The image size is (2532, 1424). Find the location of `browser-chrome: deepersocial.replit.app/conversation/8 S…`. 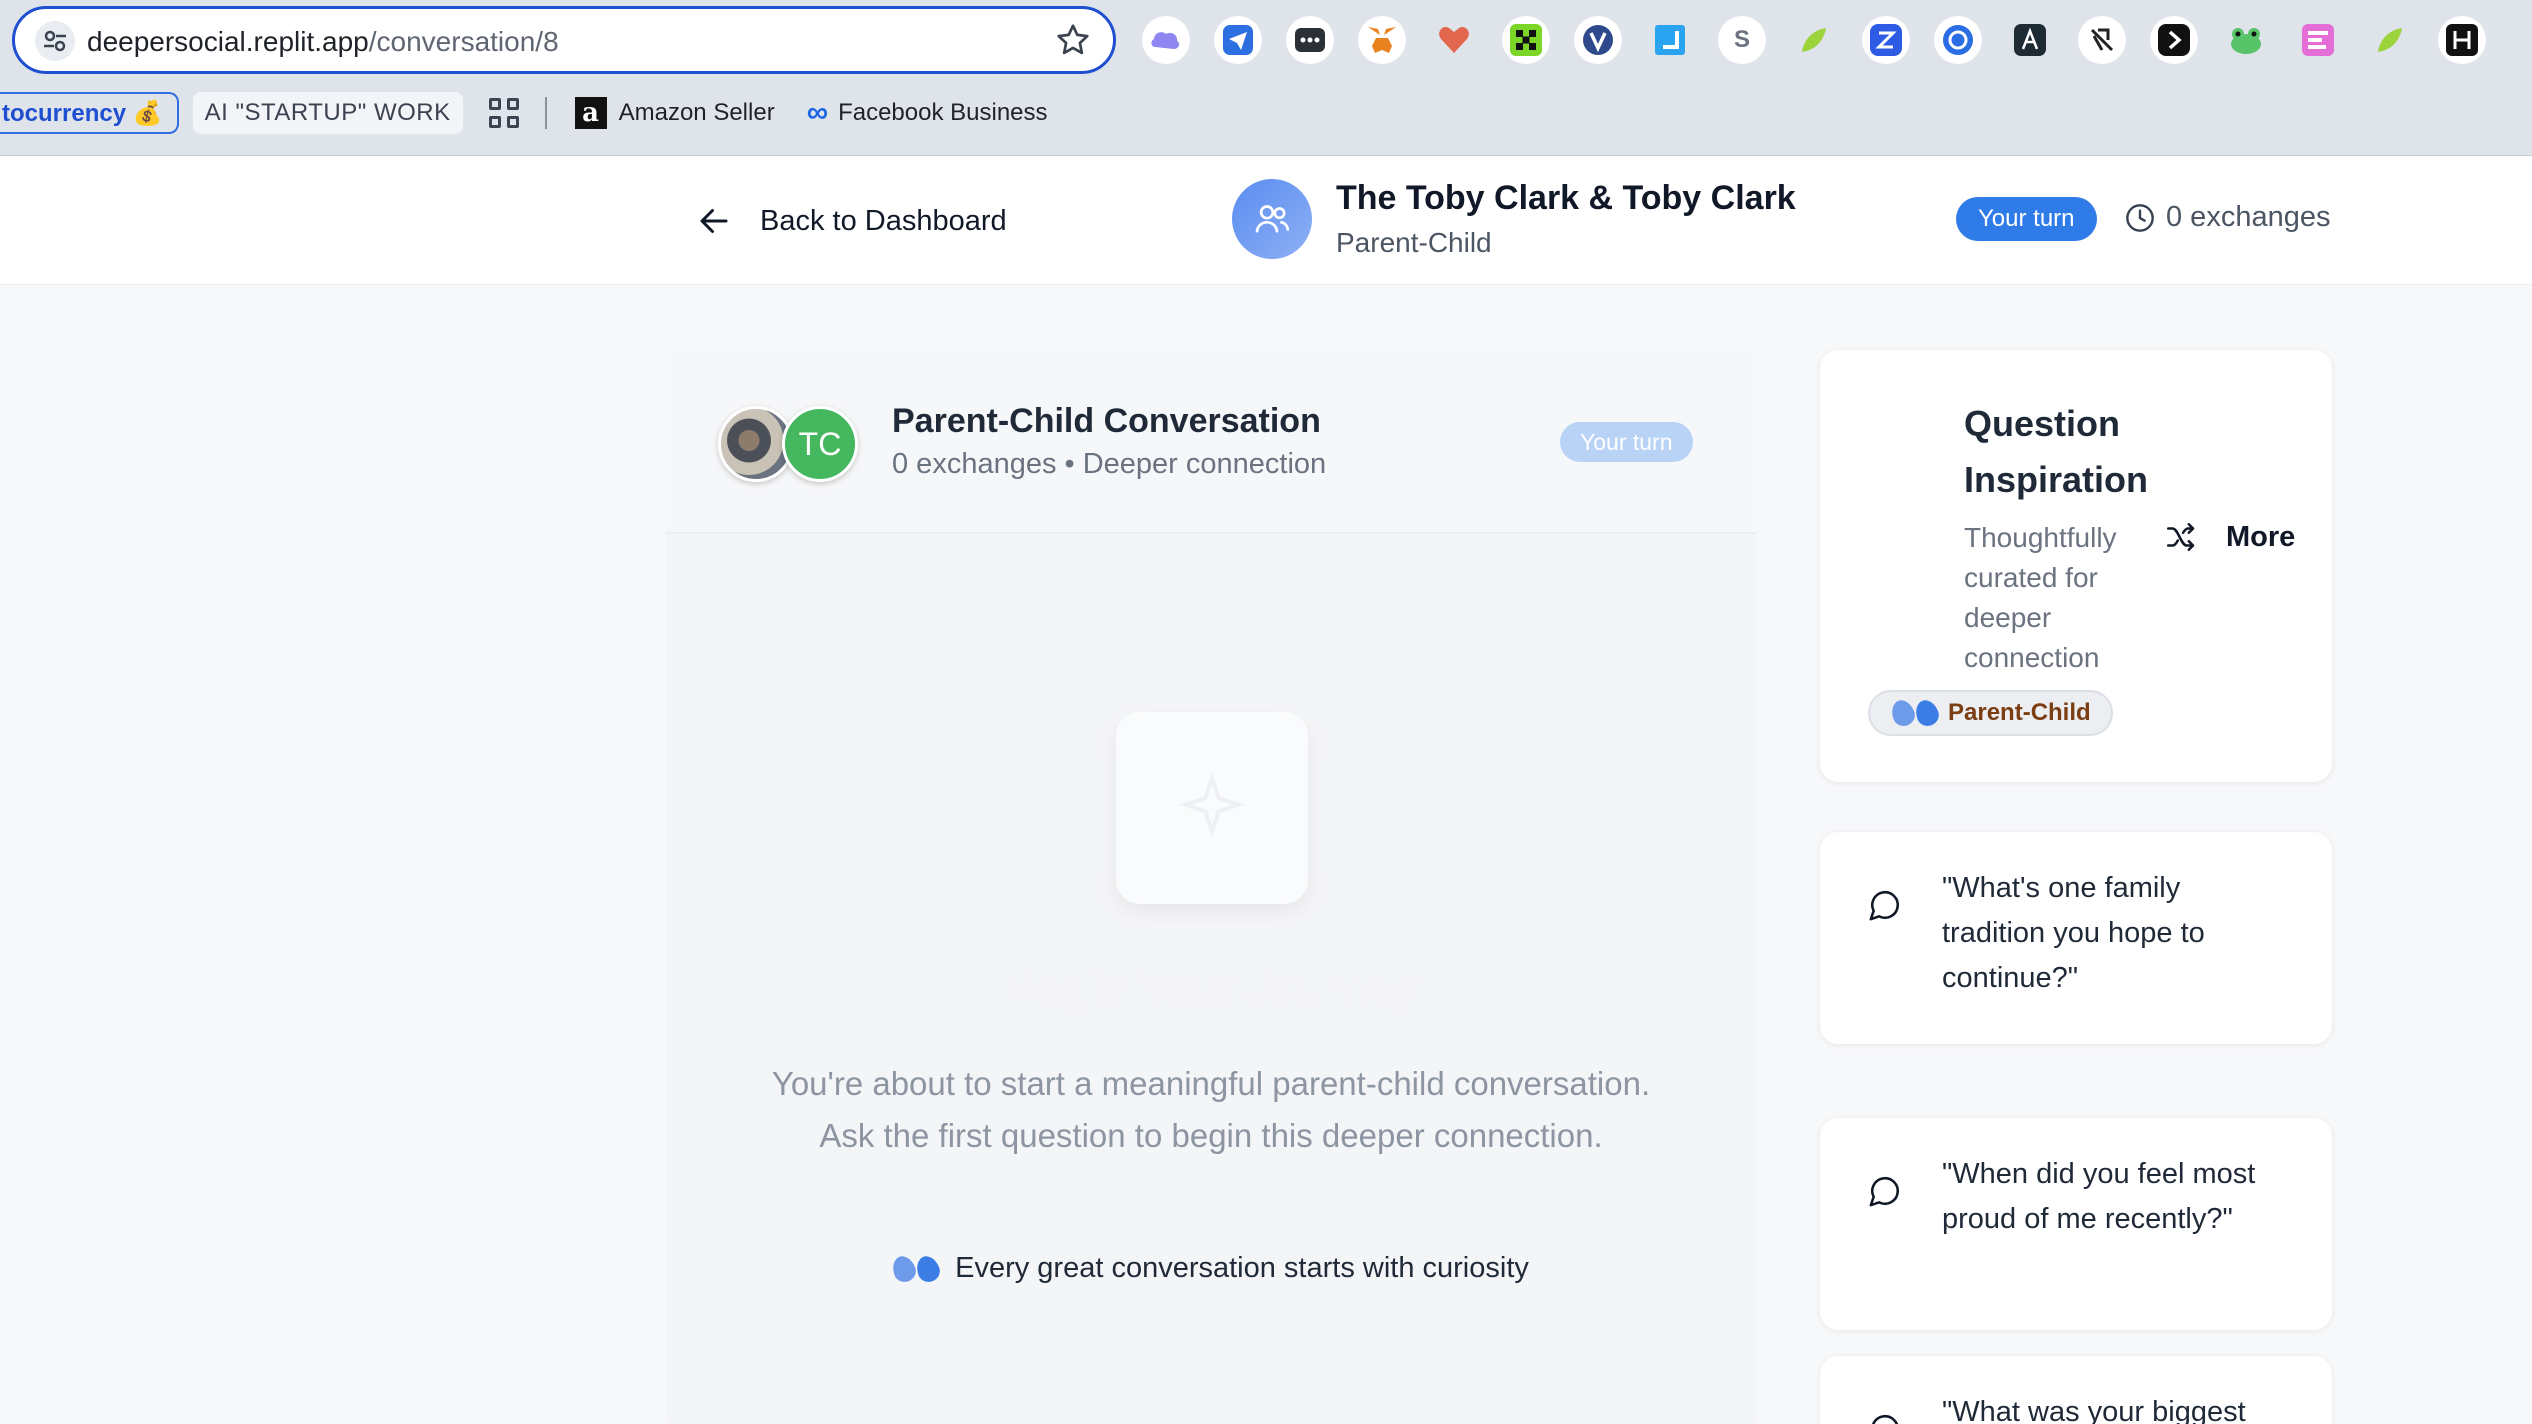

browser-chrome: deepersocial.replit.app/conversation/8 S… is located at coordinates (1266, 78).